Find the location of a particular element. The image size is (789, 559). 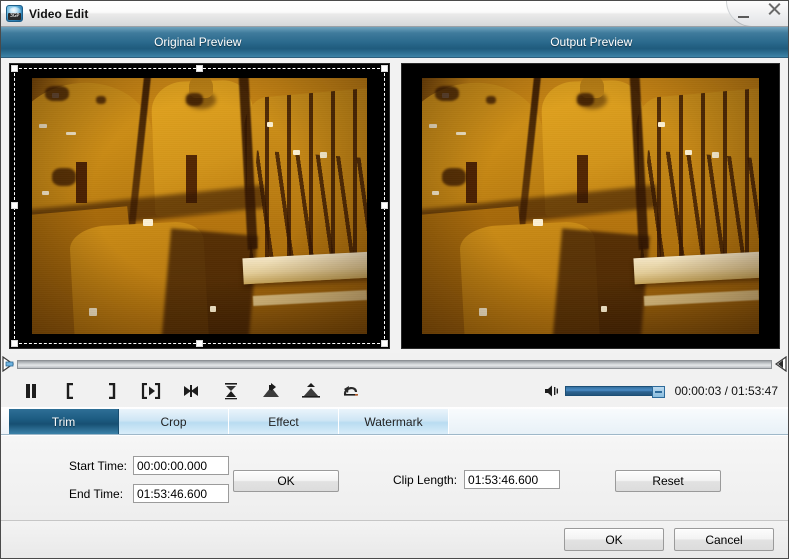

volume-control is located at coordinates (607, 391).